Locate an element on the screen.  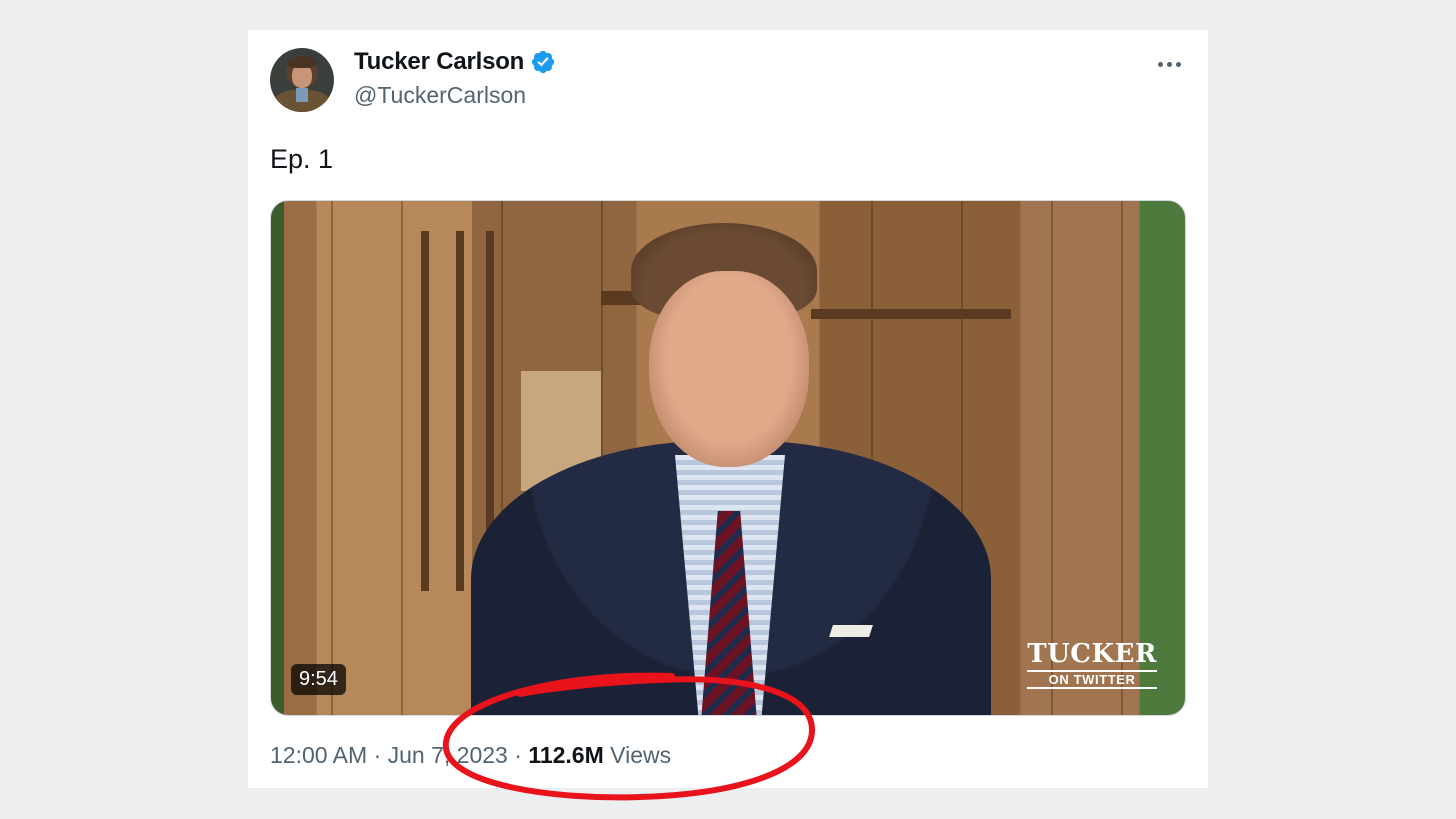
more-horizontal-icon is located at coordinates (1160, 64).